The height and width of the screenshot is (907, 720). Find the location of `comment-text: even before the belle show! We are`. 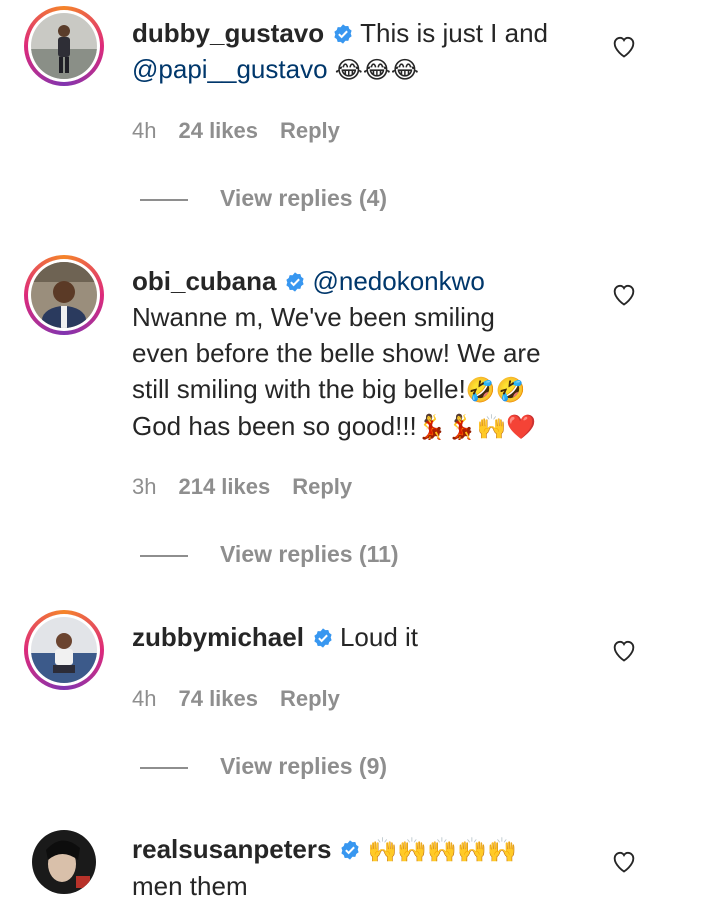

comment-text: even before the belle show! We are is located at coordinates (336, 353).